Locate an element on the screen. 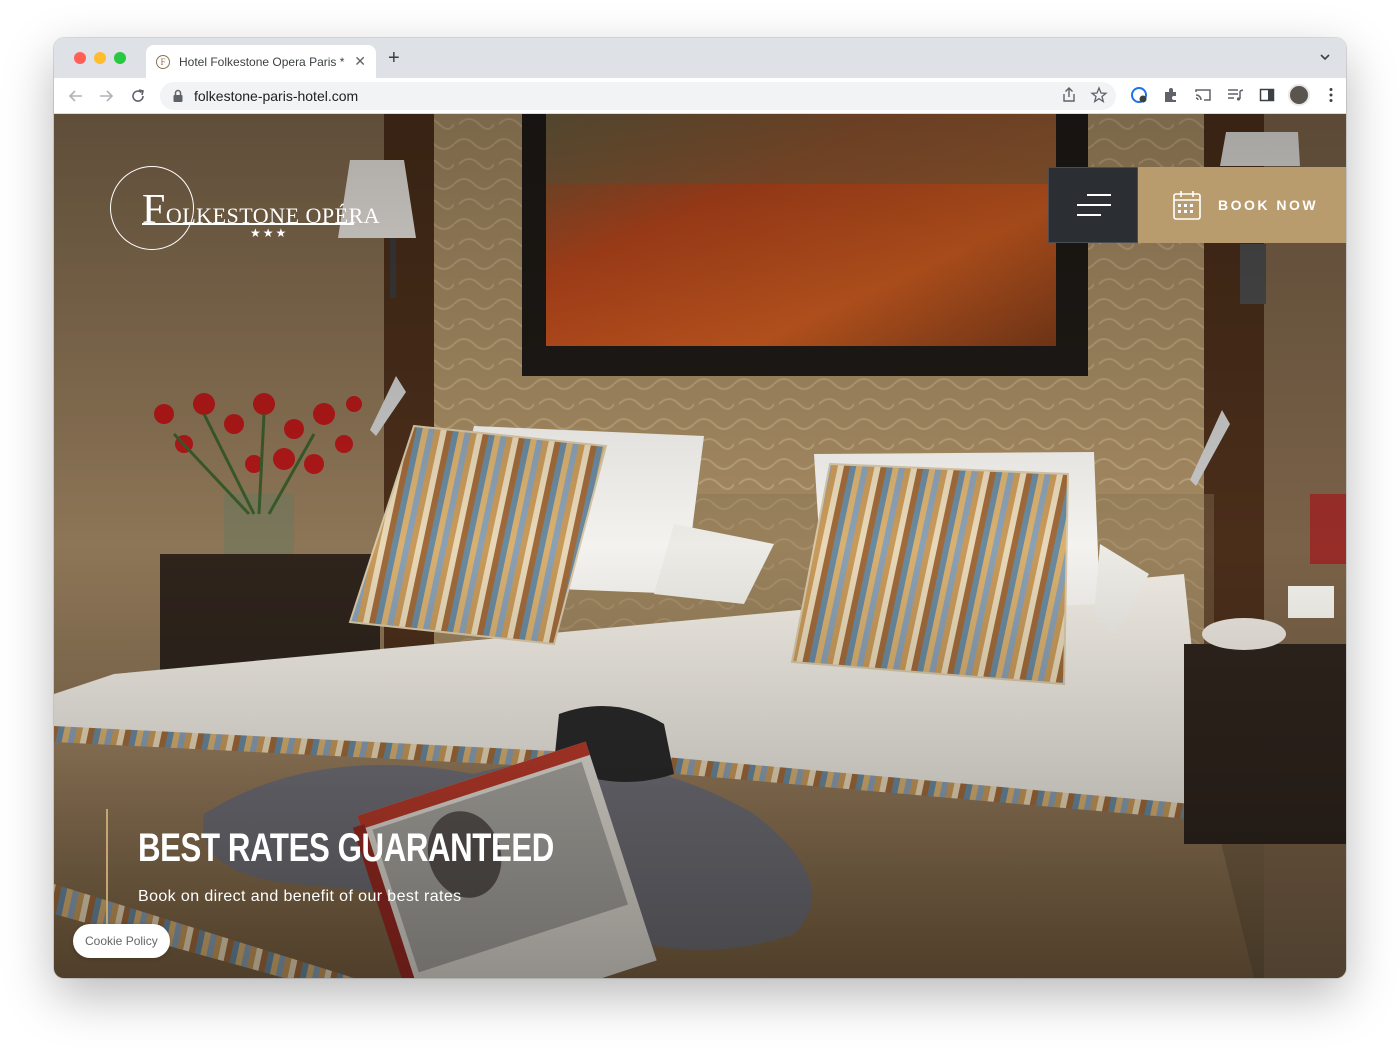 This screenshot has height=1050, width=1400. hotel-logo: FOLKESTONE OPÉRA ★★★ is located at coordinates (245, 211).